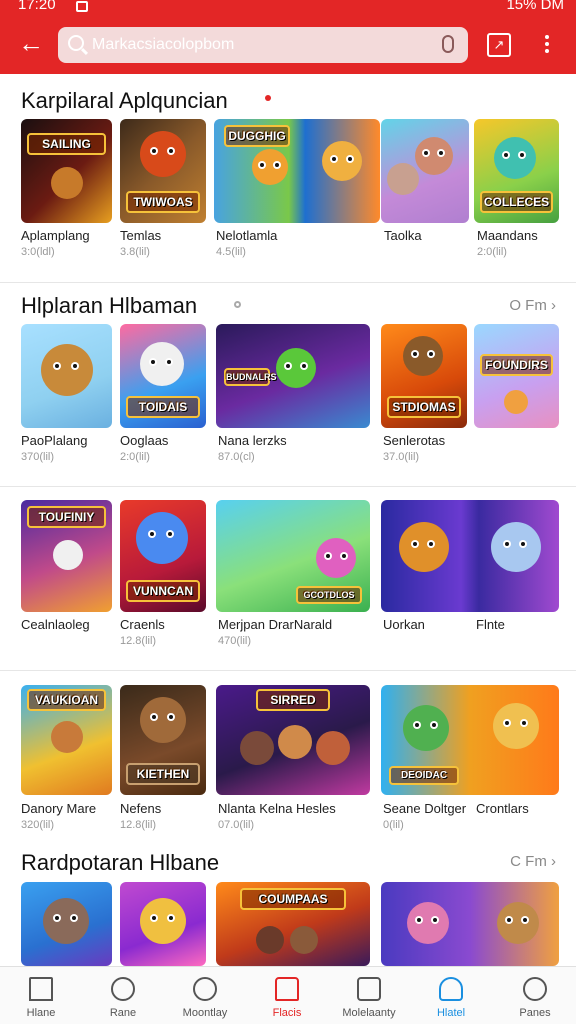 This screenshot has width=576, height=1024. What do you see at coordinates (163, 740) in the screenshot?
I see `app-icon: KIETHEN` at bounding box center [163, 740].